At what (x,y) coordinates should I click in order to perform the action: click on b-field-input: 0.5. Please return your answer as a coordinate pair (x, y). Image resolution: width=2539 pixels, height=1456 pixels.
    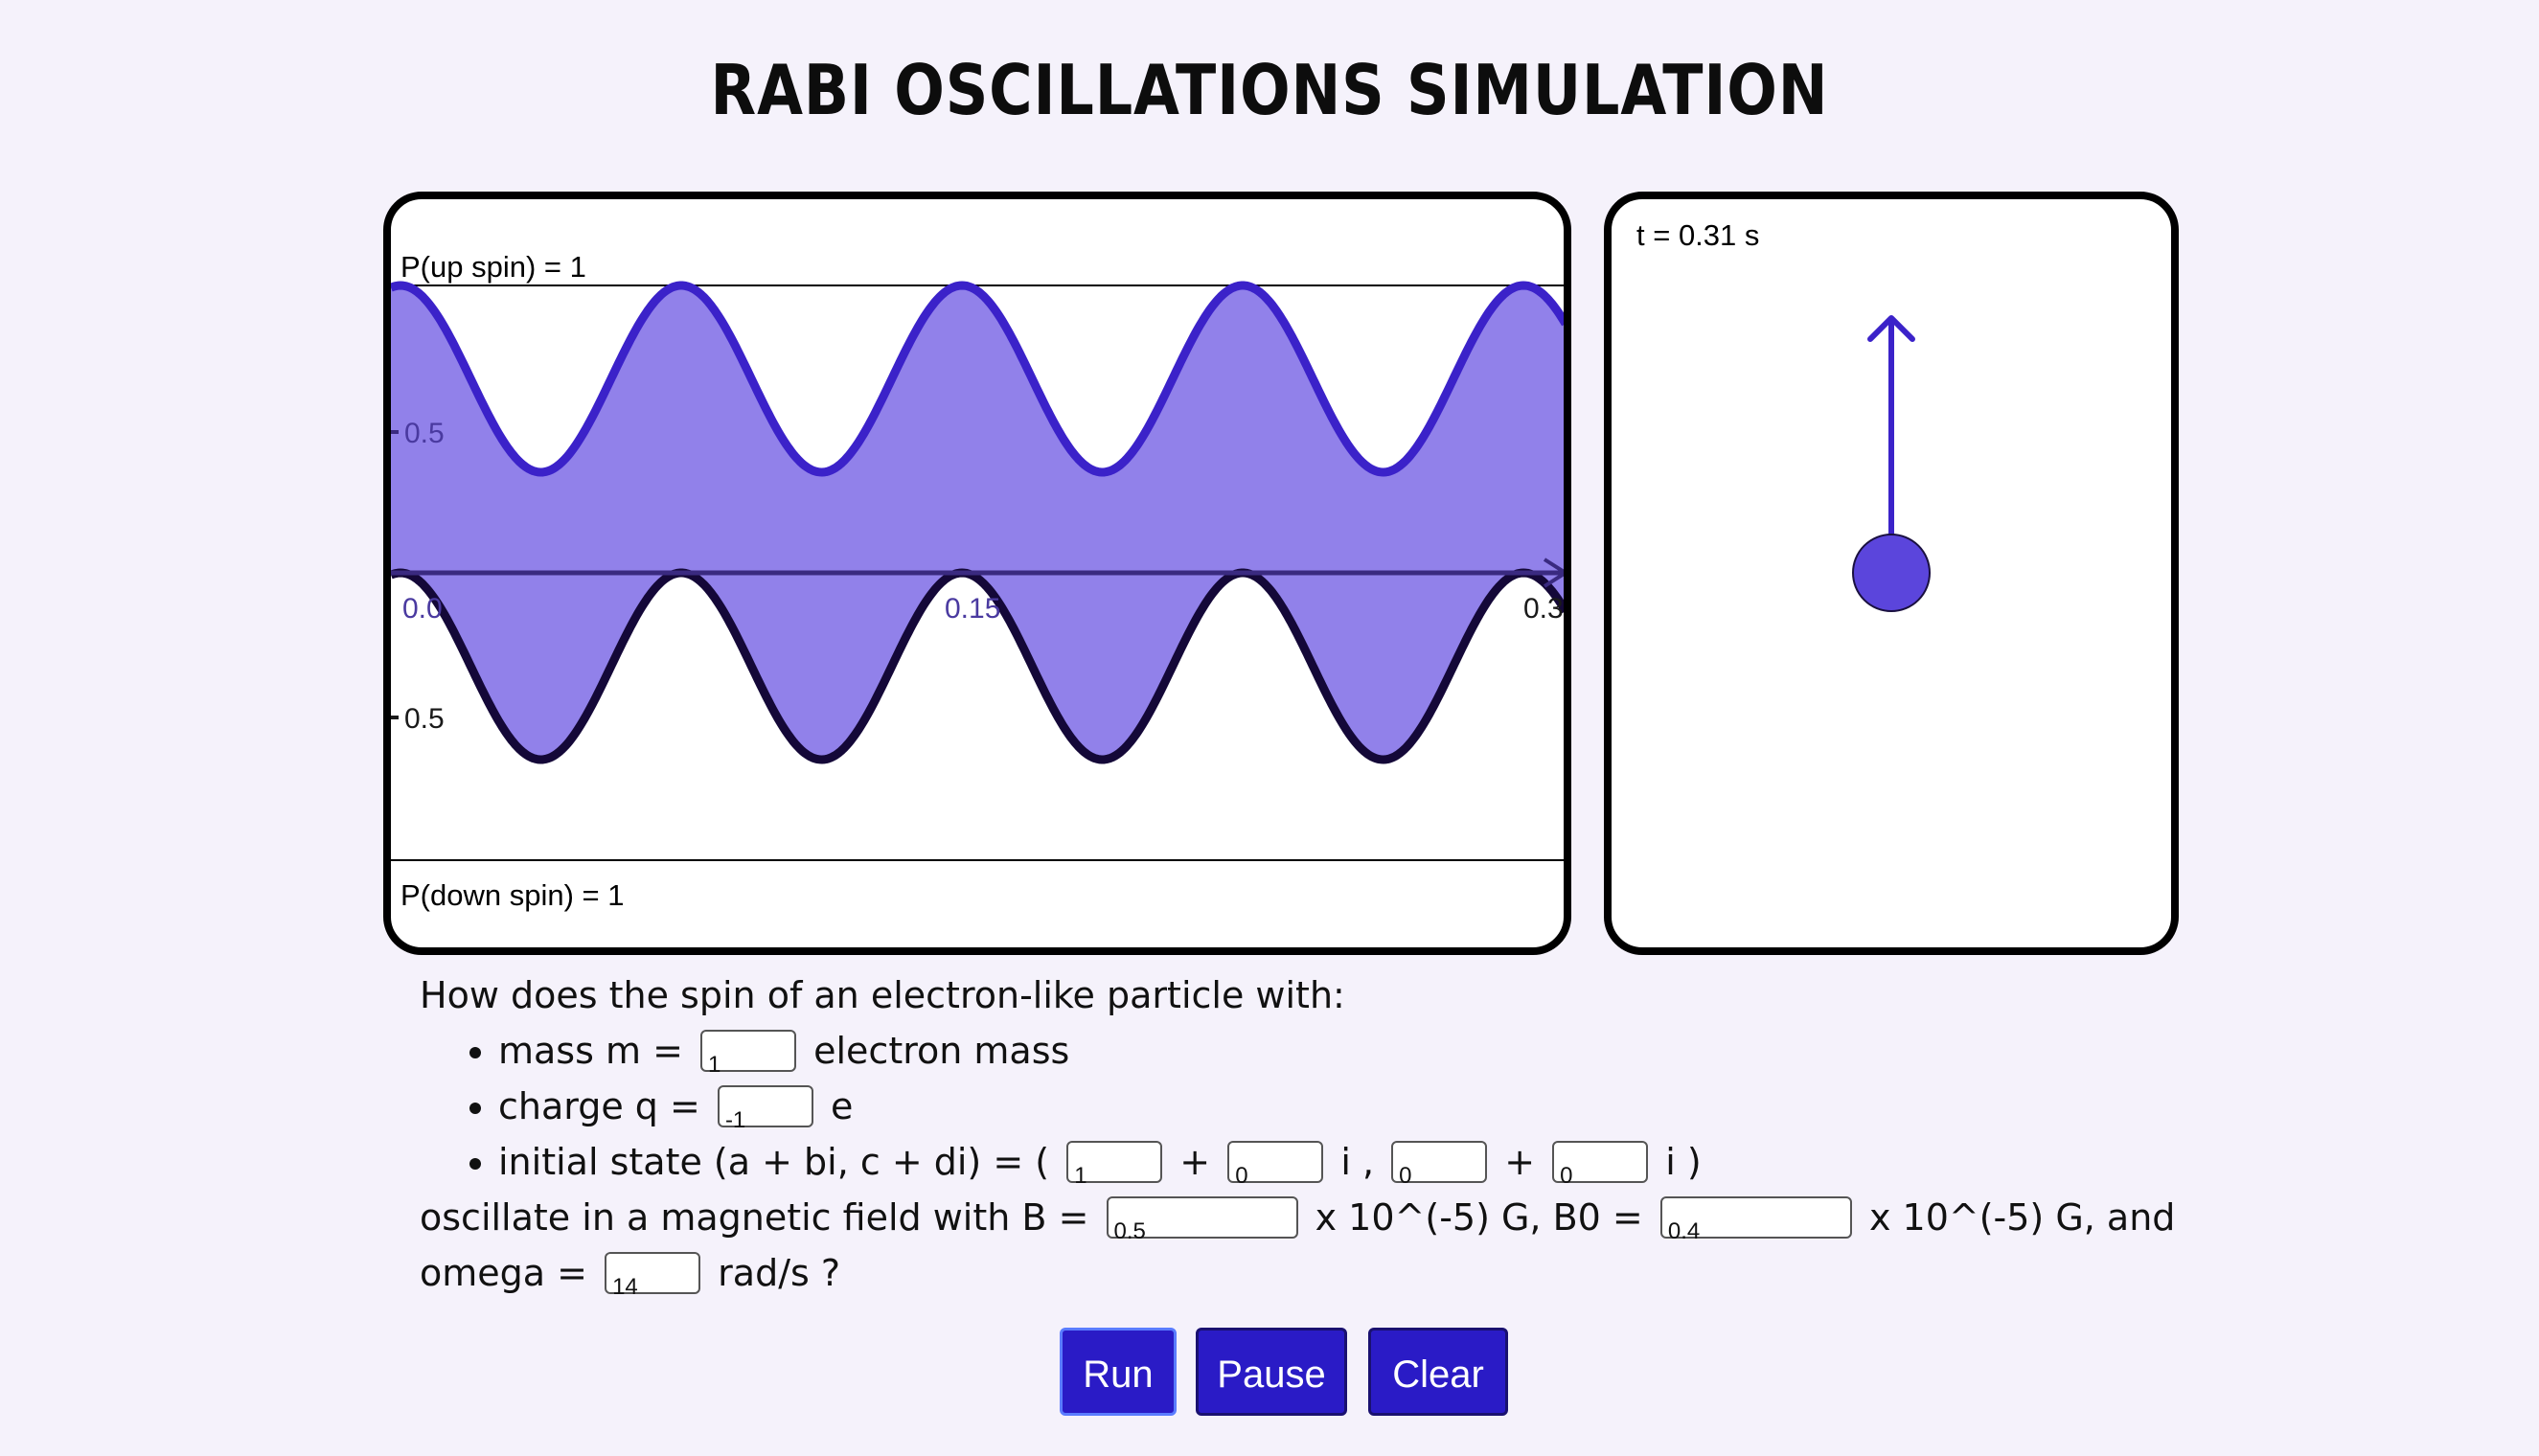
    Looking at the image, I should click on (1202, 1219).